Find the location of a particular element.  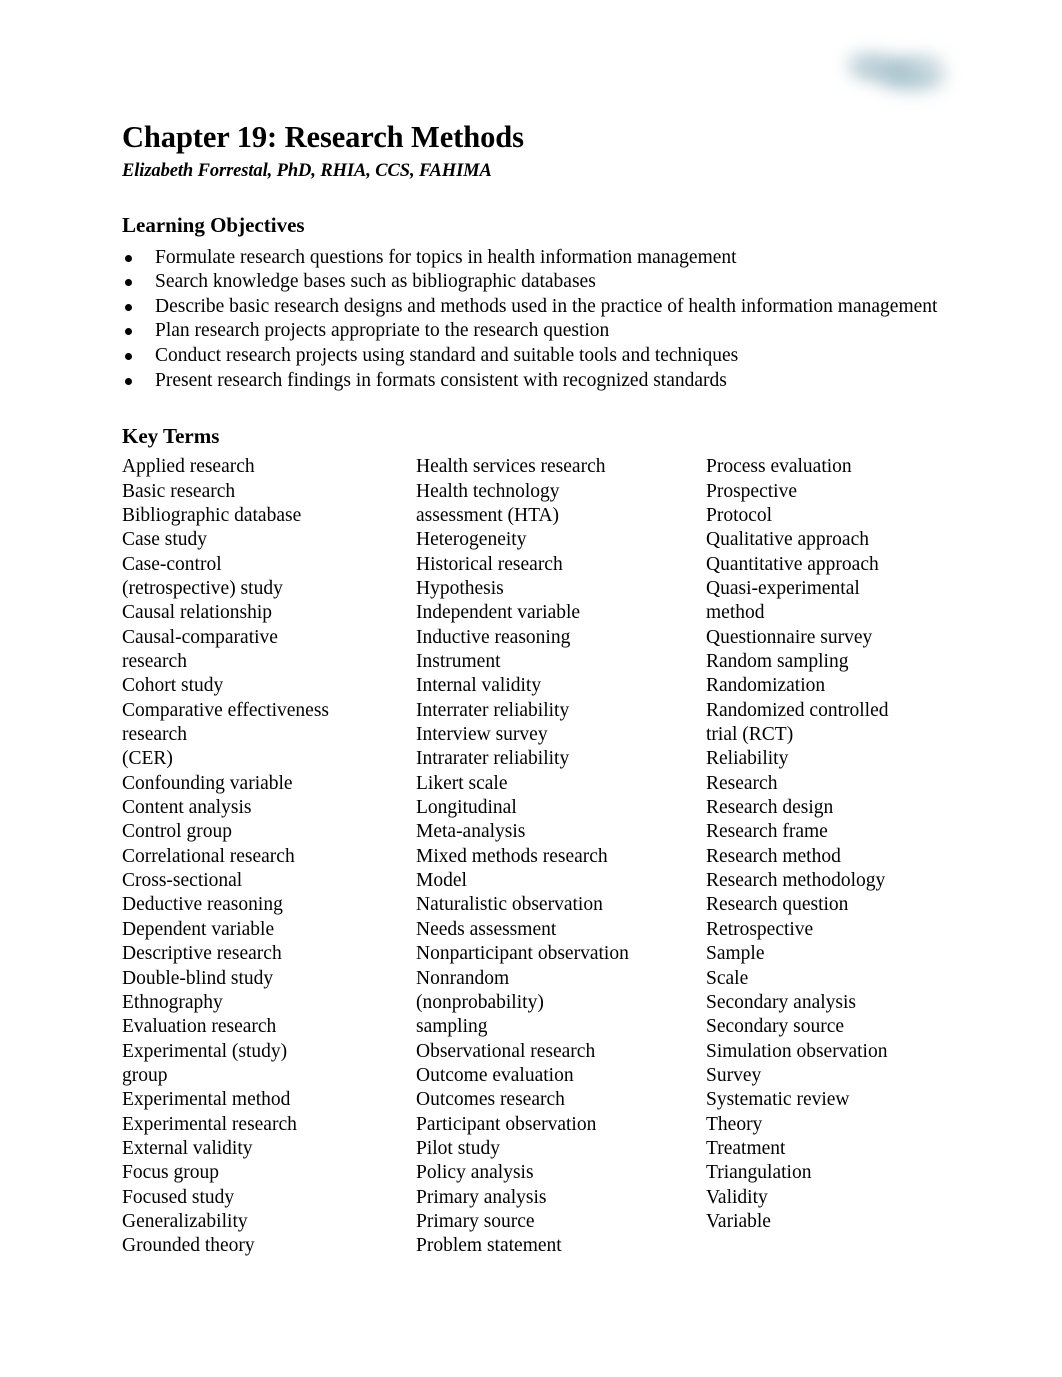

key-term: Focused study is located at coordinates (178, 1197).